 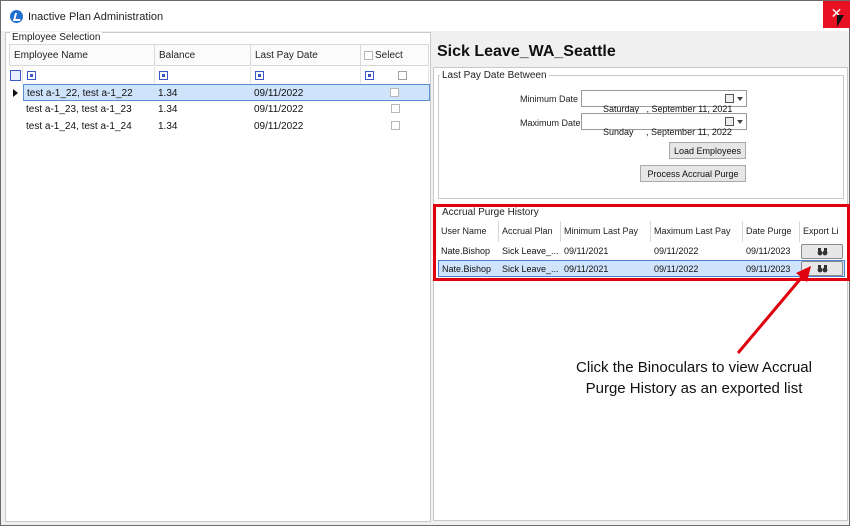 I want to click on annotation-line-1: Click the Binoculars to view Accrual, so click(x=694, y=367).